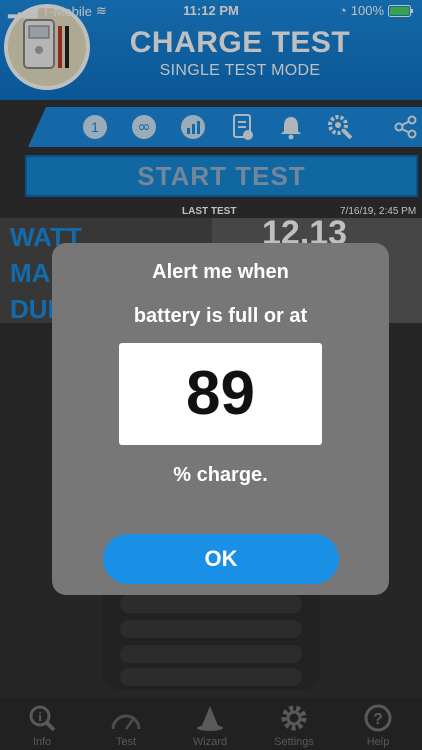  Describe the element at coordinates (220, 316) in the screenshot. I see `alert-text-line2: battery is full or at` at that location.